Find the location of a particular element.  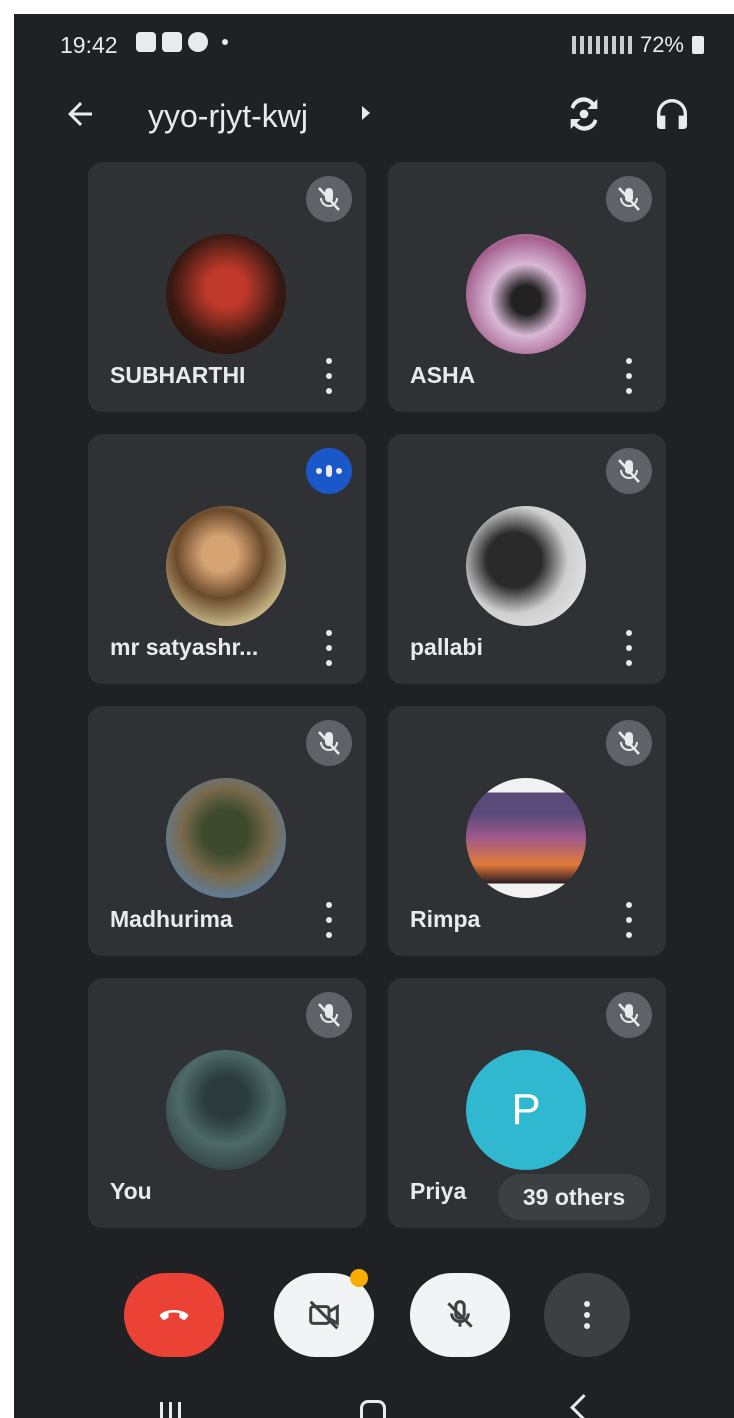

participant-name: pallabi is located at coordinates (446, 647).